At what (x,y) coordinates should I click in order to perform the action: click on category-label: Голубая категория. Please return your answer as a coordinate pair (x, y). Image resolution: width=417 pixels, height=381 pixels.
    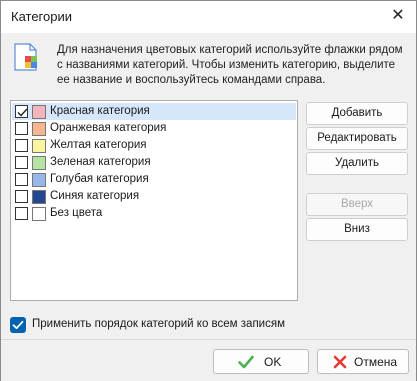
    Looking at the image, I should click on (99, 179).